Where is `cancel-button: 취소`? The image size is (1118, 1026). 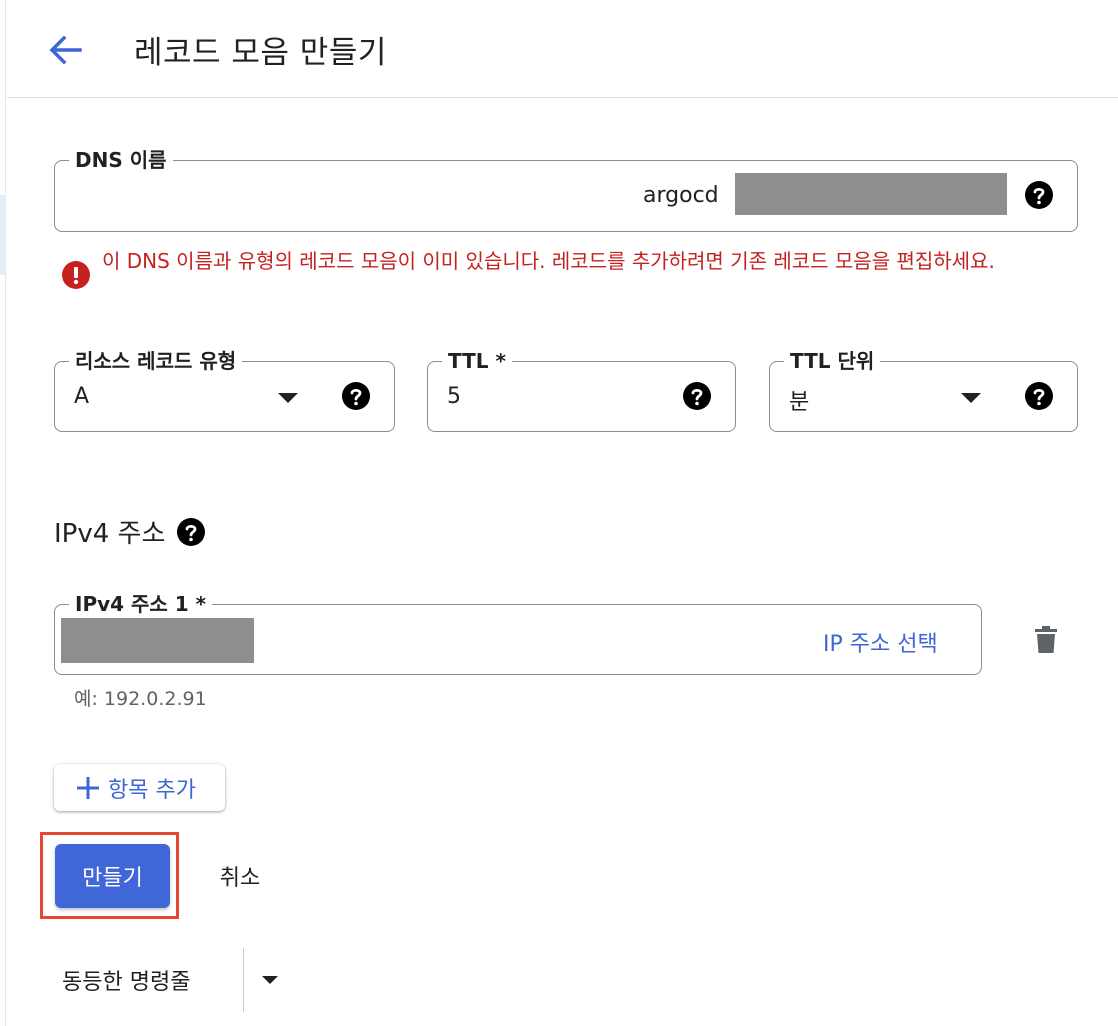
cancel-button: 취소 is located at coordinates (240, 876).